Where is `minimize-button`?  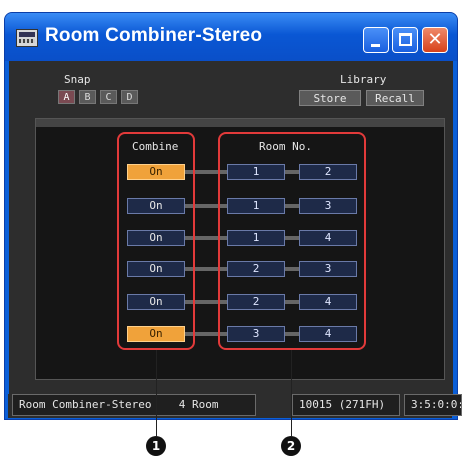
minimize-button is located at coordinates (376, 40).